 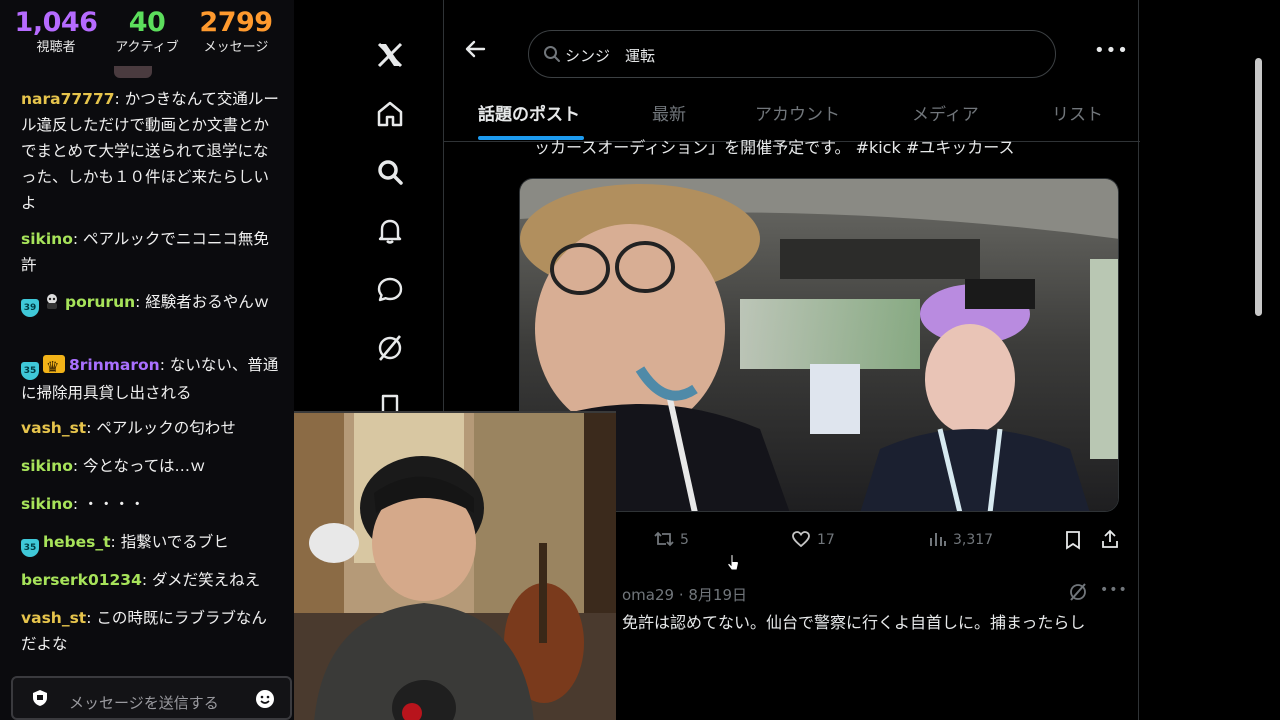 I want to click on emoji-icon, so click(x=265, y=699).